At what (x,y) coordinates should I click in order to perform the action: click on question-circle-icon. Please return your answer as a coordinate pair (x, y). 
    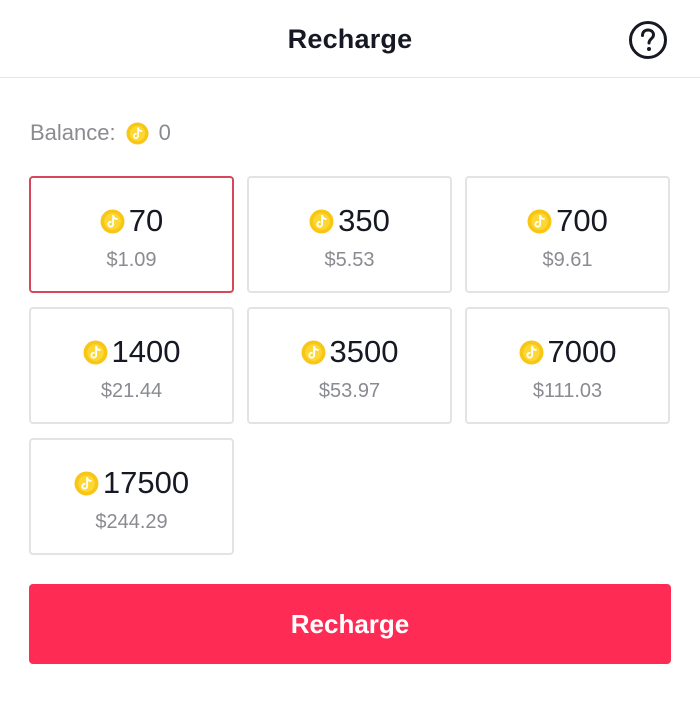
    Looking at the image, I should click on (648, 40).